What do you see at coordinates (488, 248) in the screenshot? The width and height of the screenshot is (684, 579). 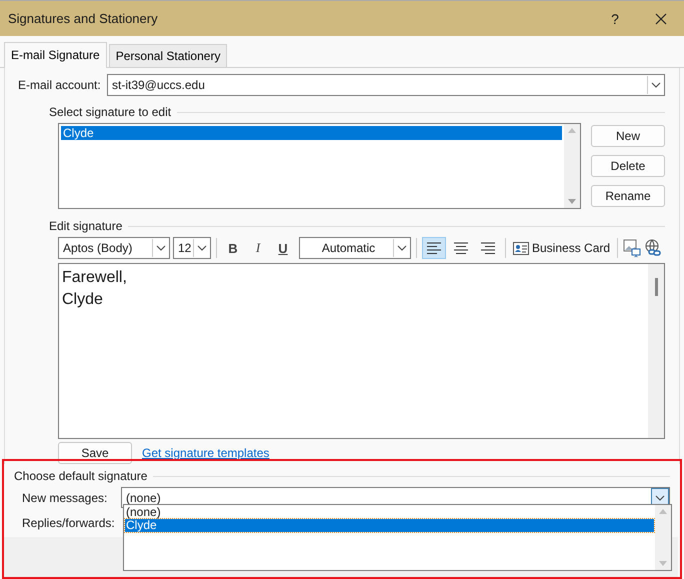 I see `align-right-icon` at bounding box center [488, 248].